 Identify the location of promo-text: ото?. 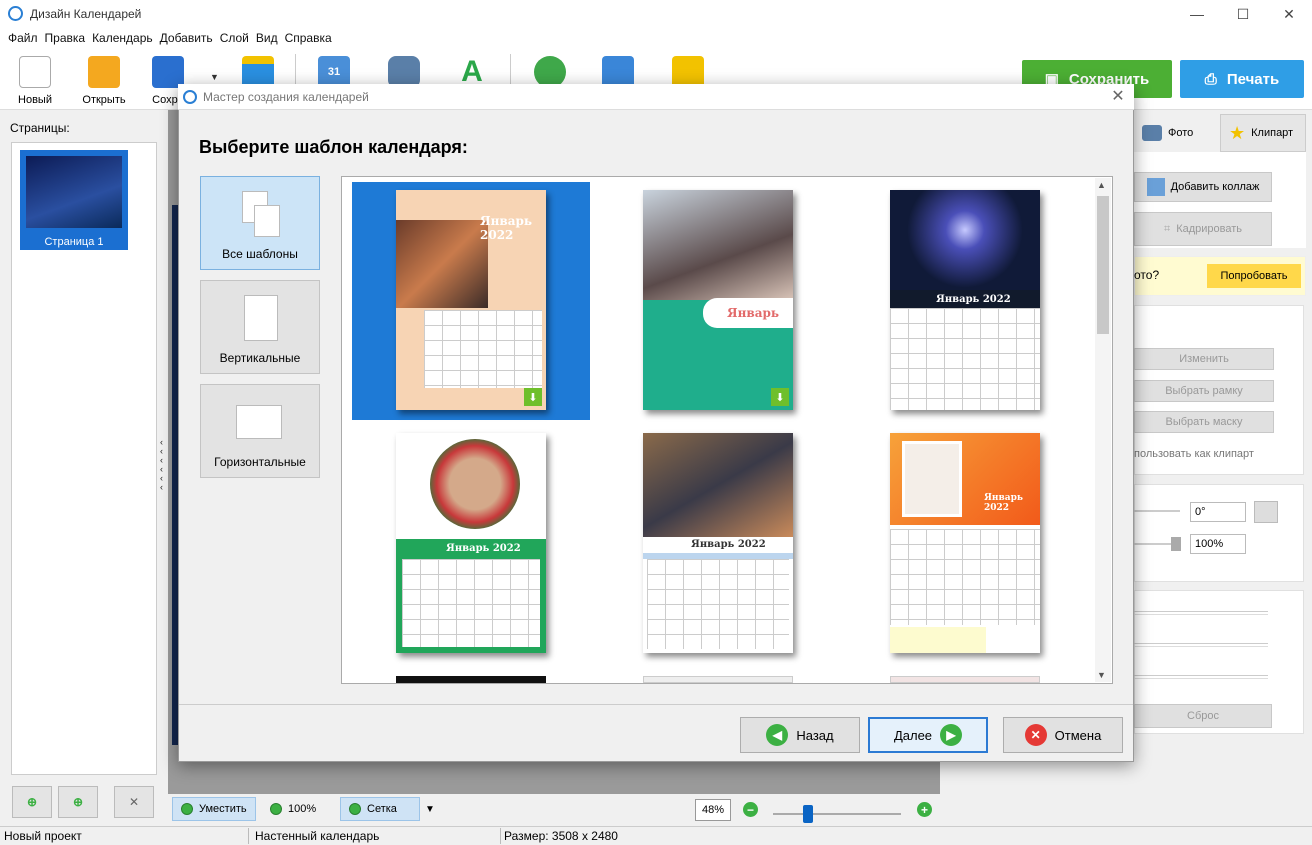
(1147, 275).